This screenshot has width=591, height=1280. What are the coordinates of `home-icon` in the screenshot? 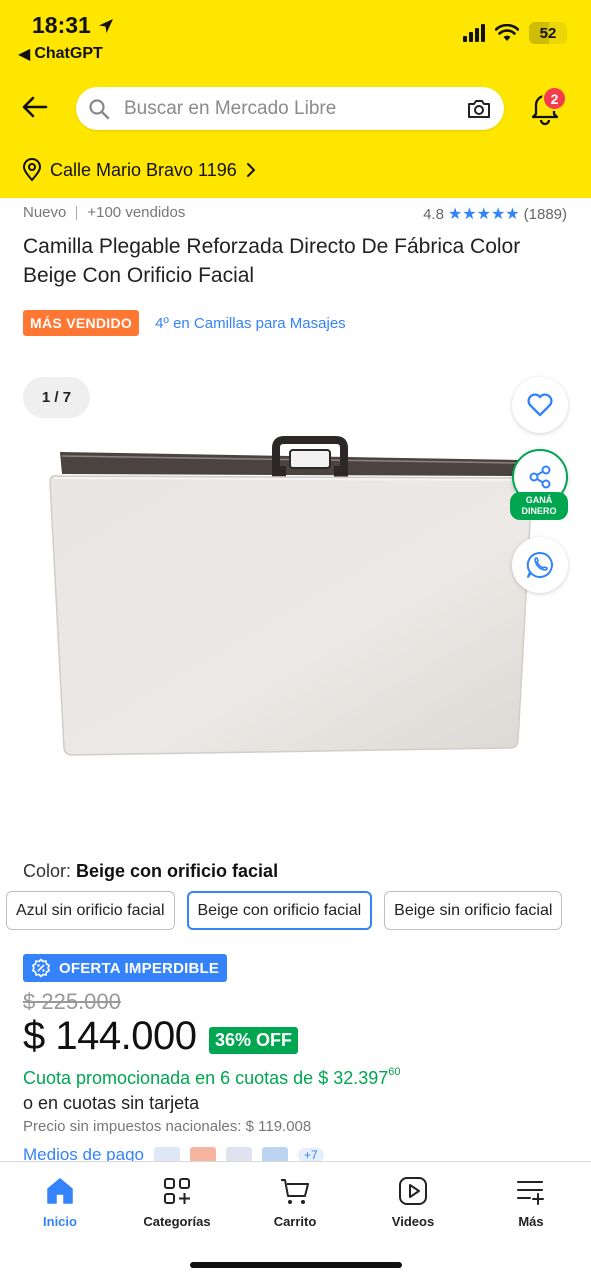 It's located at (60, 1191).